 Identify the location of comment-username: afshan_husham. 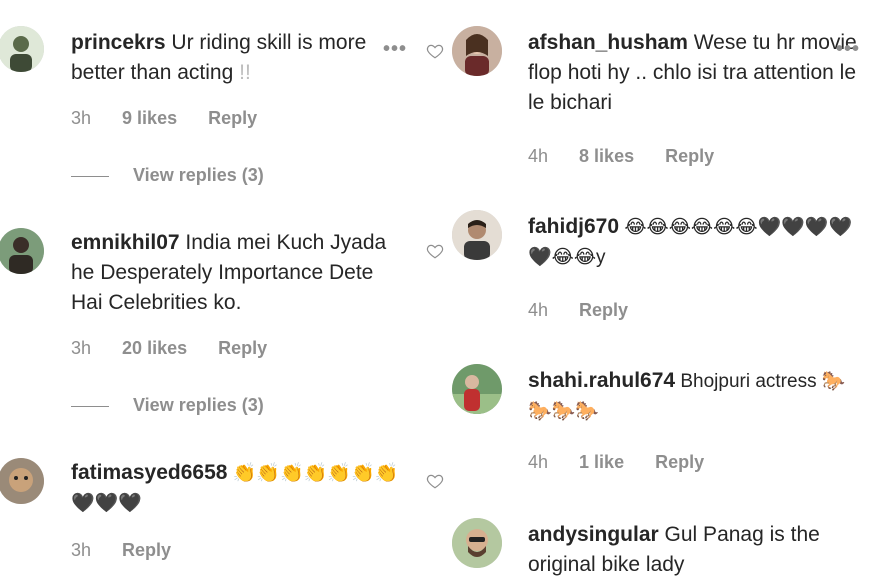
(608, 42).